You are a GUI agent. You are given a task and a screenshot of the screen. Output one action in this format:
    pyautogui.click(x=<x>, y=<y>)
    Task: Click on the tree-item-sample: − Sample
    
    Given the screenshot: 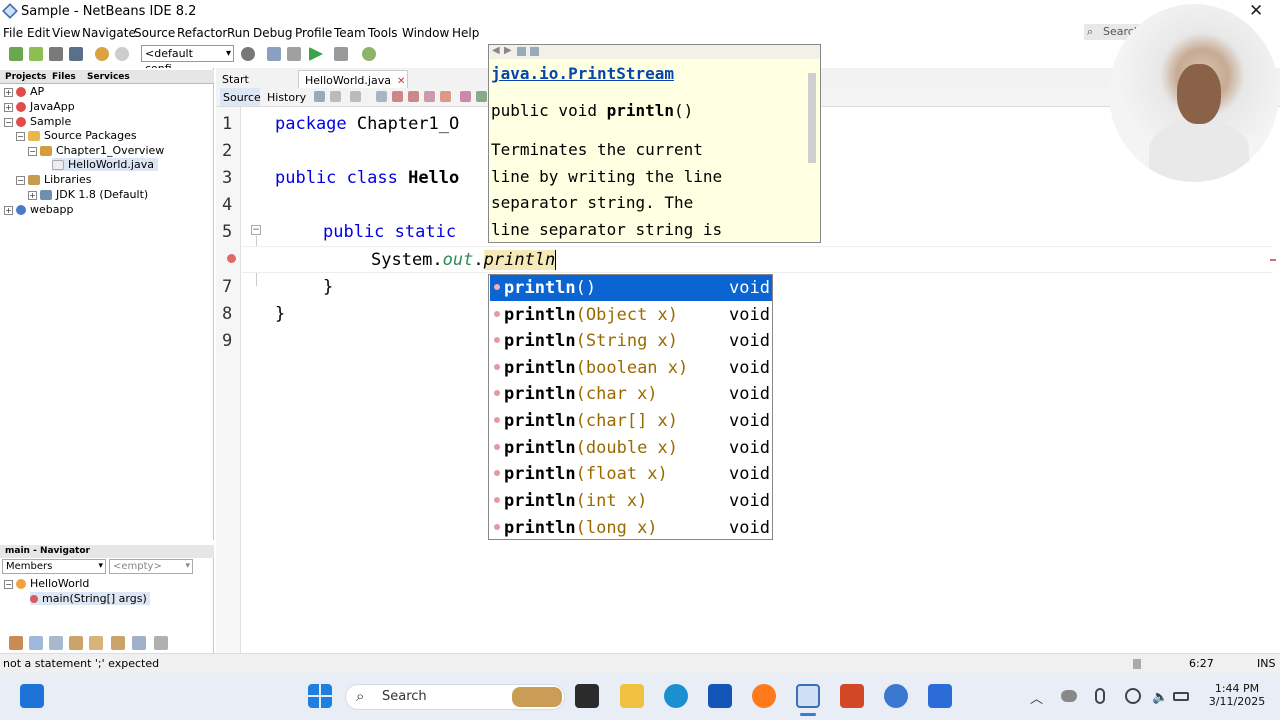 What is the action you would take?
    pyautogui.click(x=37, y=121)
    